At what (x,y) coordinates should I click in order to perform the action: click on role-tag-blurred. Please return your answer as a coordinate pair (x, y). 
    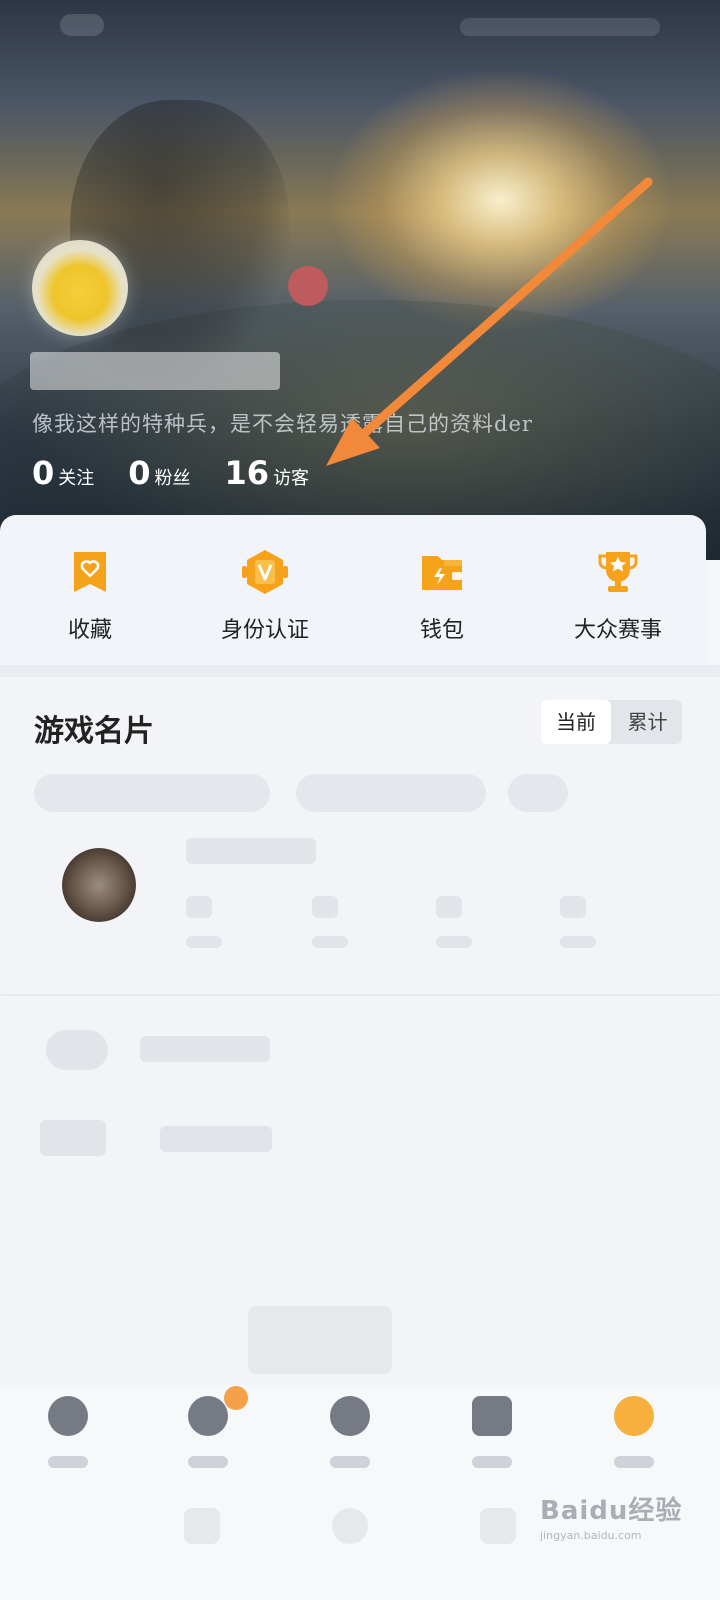
    Looking at the image, I should click on (391, 793).